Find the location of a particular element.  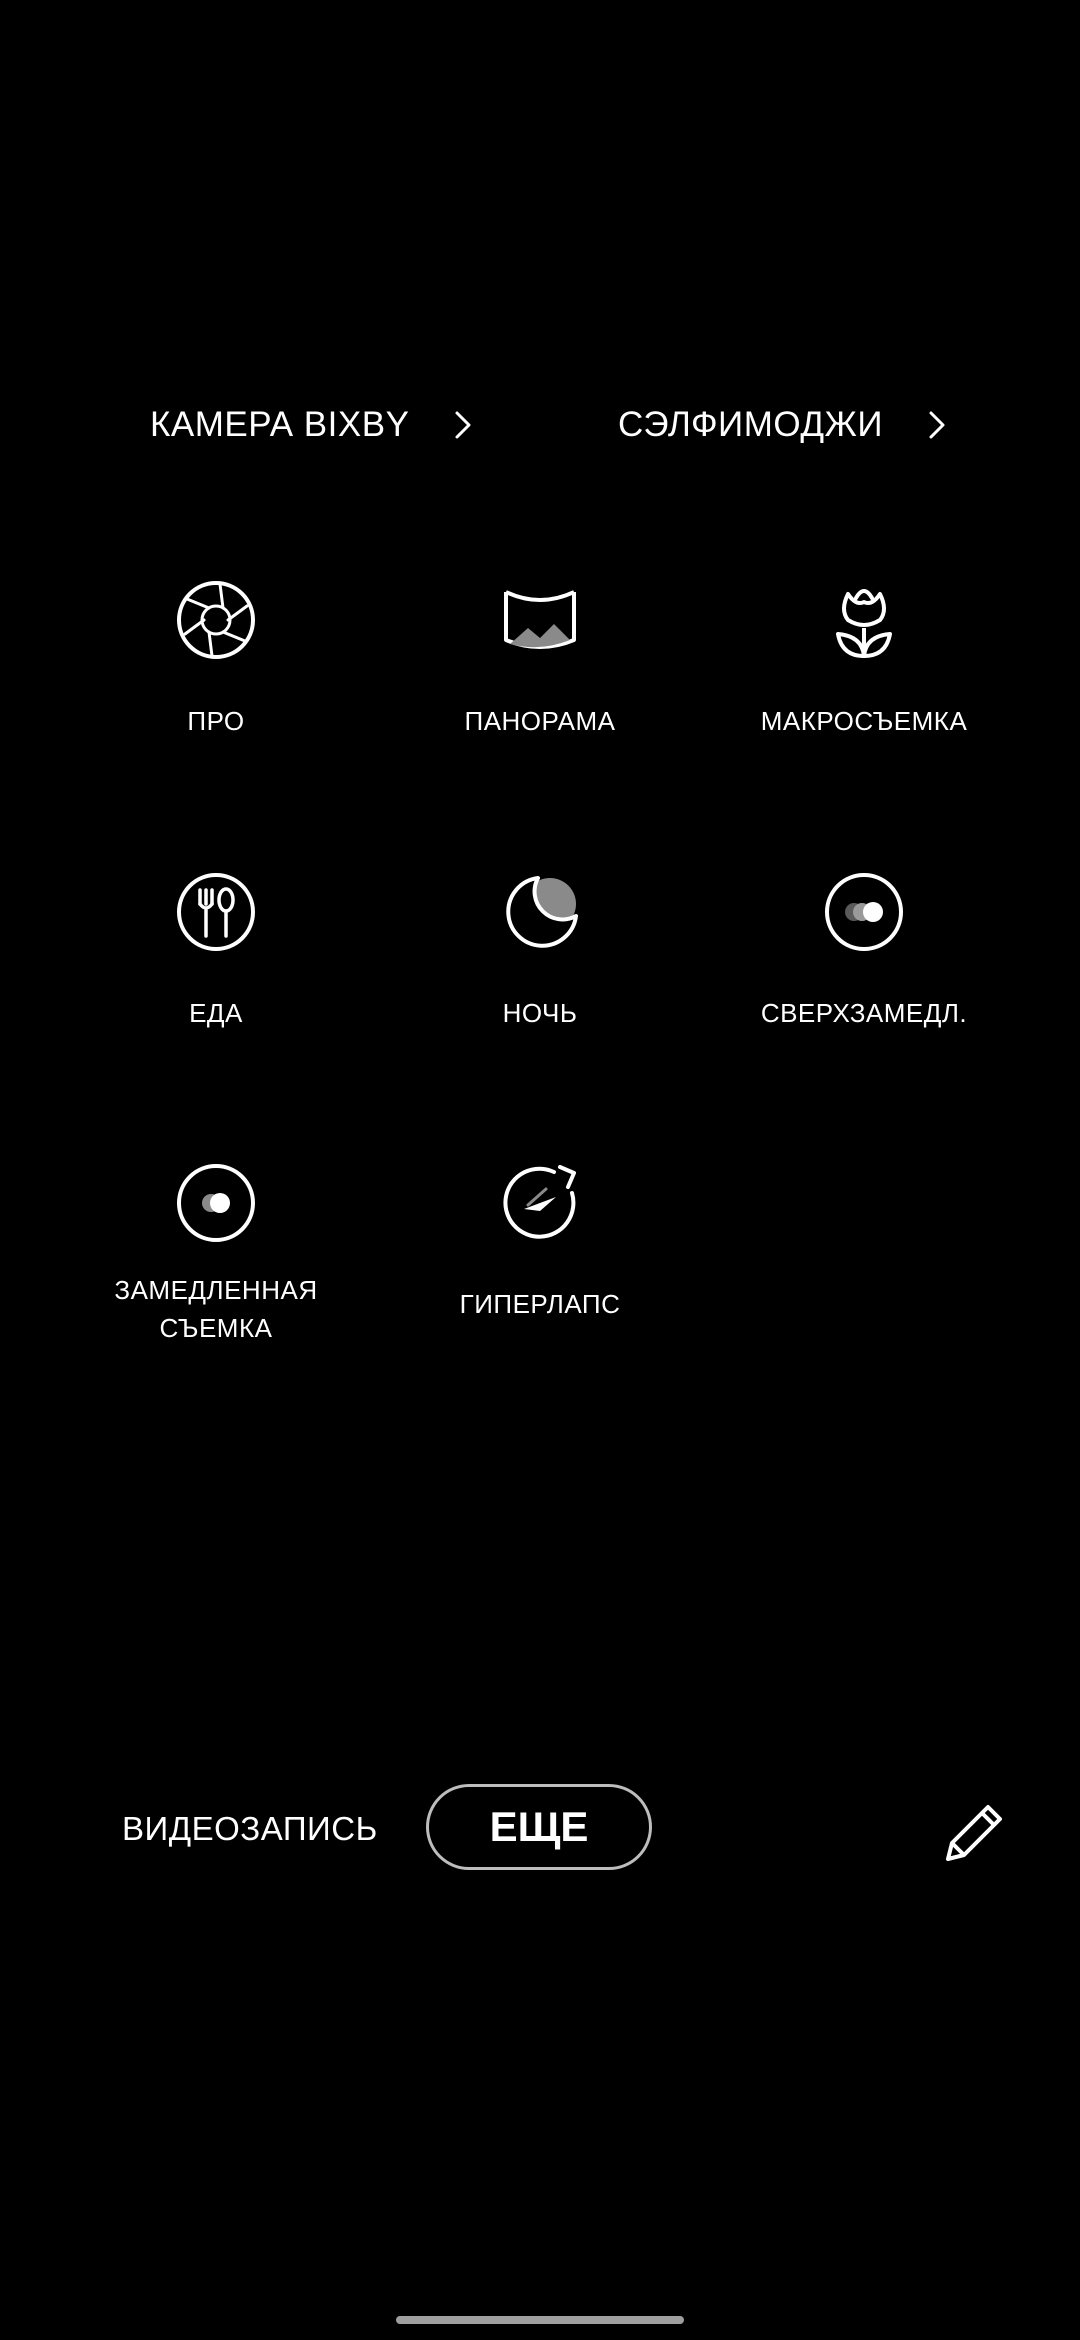

home-indicator is located at coordinates (540, 2320).